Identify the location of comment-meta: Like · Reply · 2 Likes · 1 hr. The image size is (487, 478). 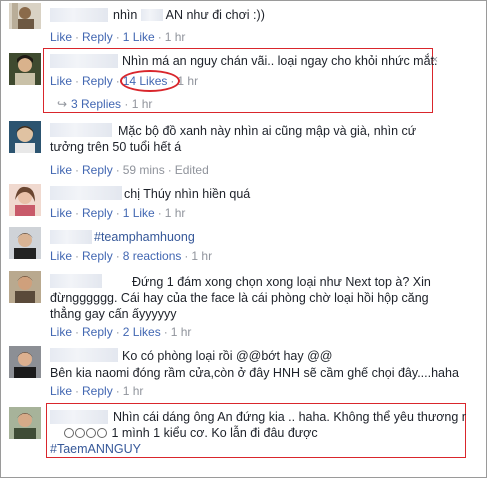
(121, 332).